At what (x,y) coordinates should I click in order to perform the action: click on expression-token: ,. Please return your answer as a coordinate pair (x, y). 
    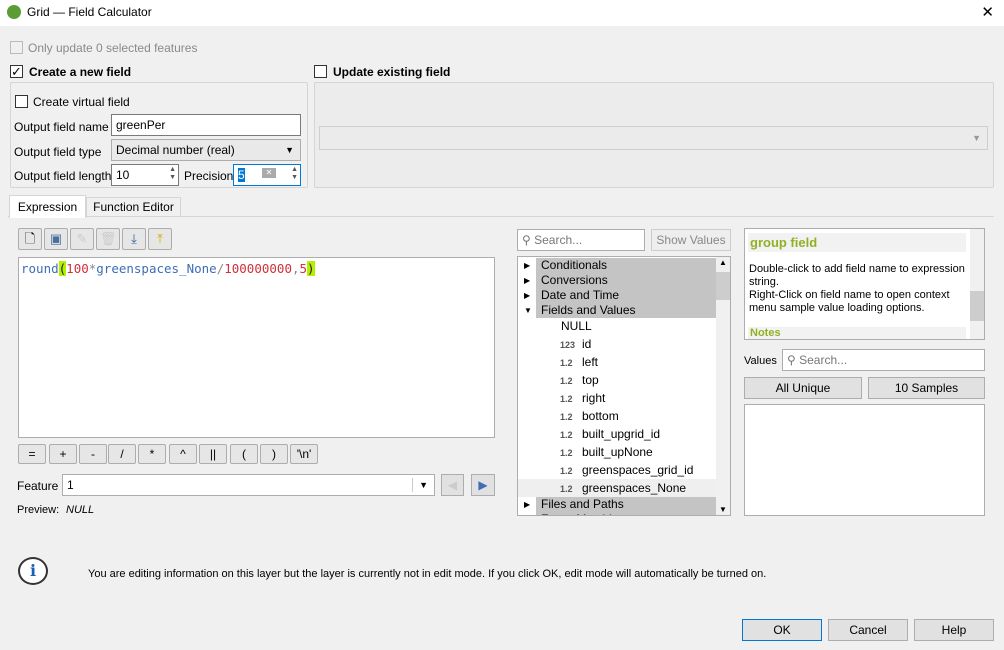
    Looking at the image, I should click on (295, 268).